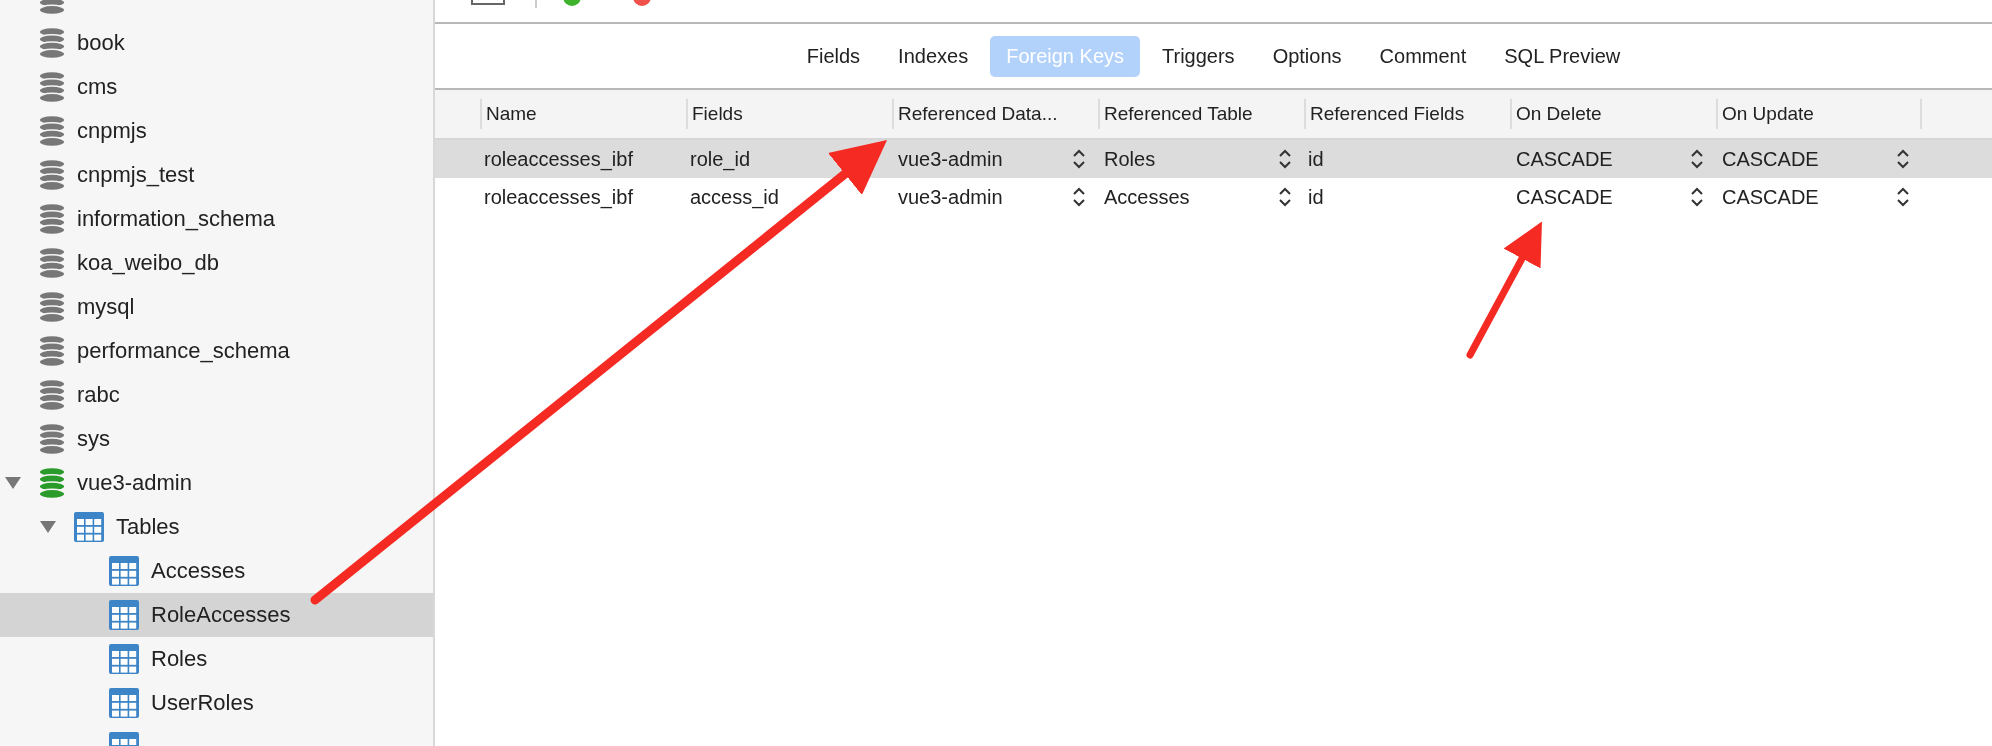 This screenshot has height=746, width=1992. What do you see at coordinates (216, 87) in the screenshot?
I see `sidebar-item: cms` at bounding box center [216, 87].